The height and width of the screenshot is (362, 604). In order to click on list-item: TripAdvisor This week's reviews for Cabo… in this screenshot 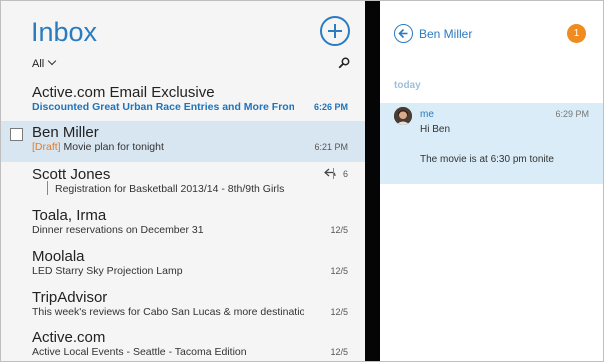, I will do `click(183, 306)`.